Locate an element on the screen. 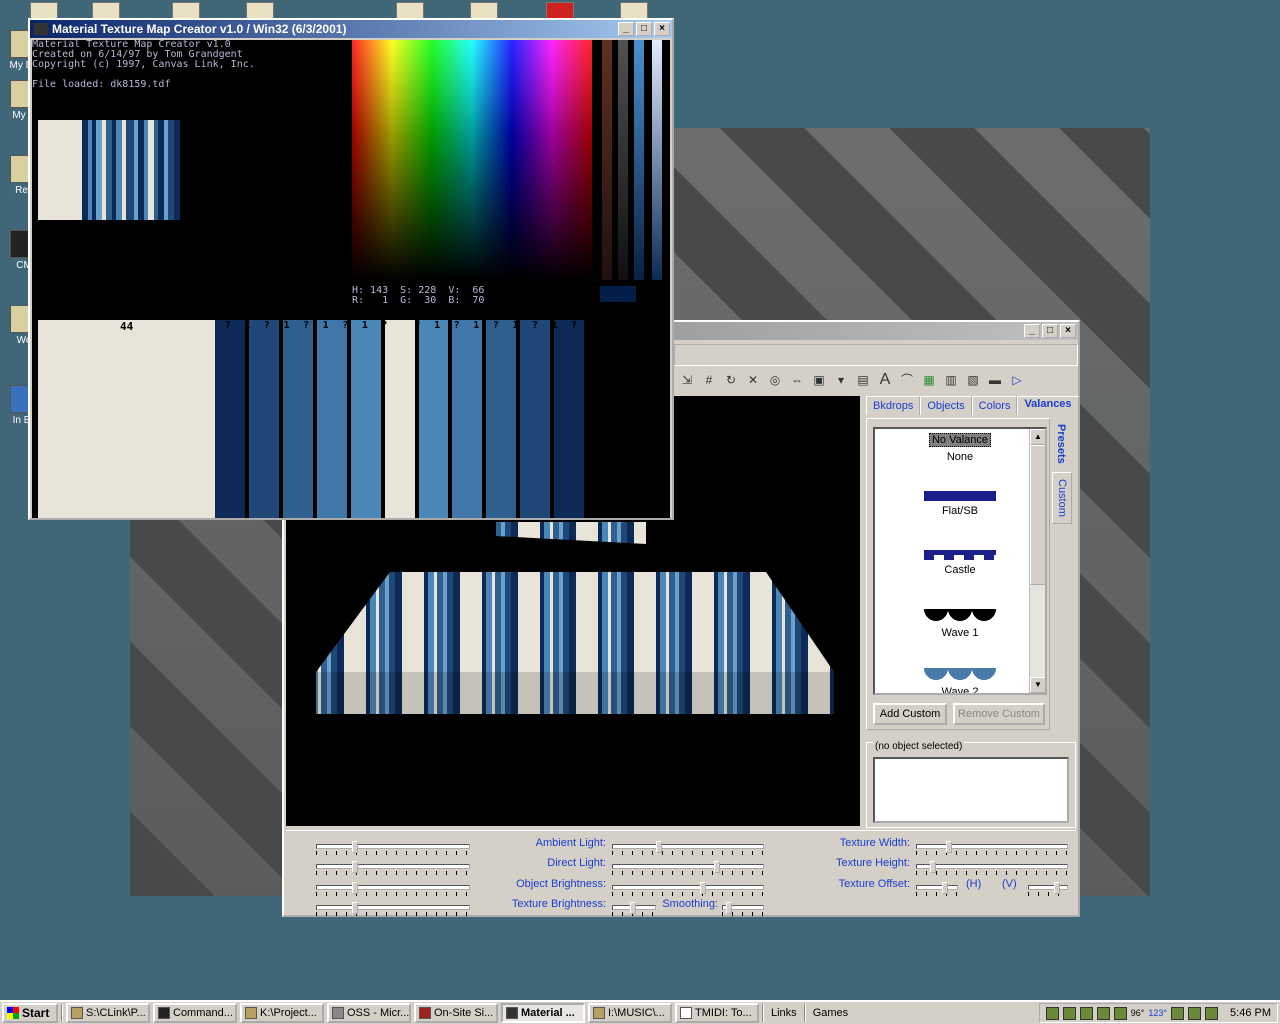  texture-brightness-slider is located at coordinates (634, 909).